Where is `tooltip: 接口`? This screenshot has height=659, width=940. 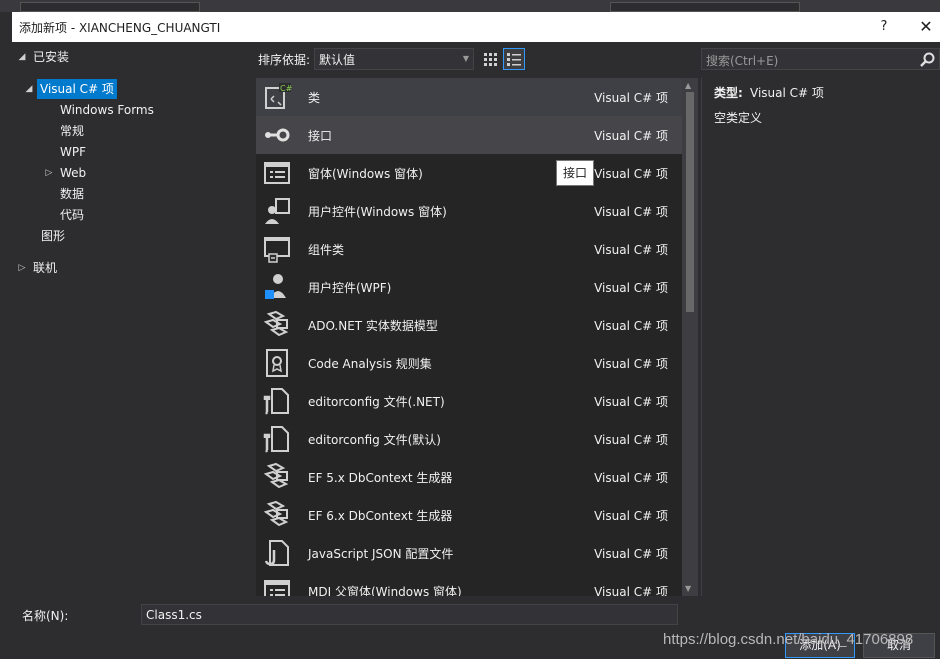 tooltip: 接口 is located at coordinates (575, 173).